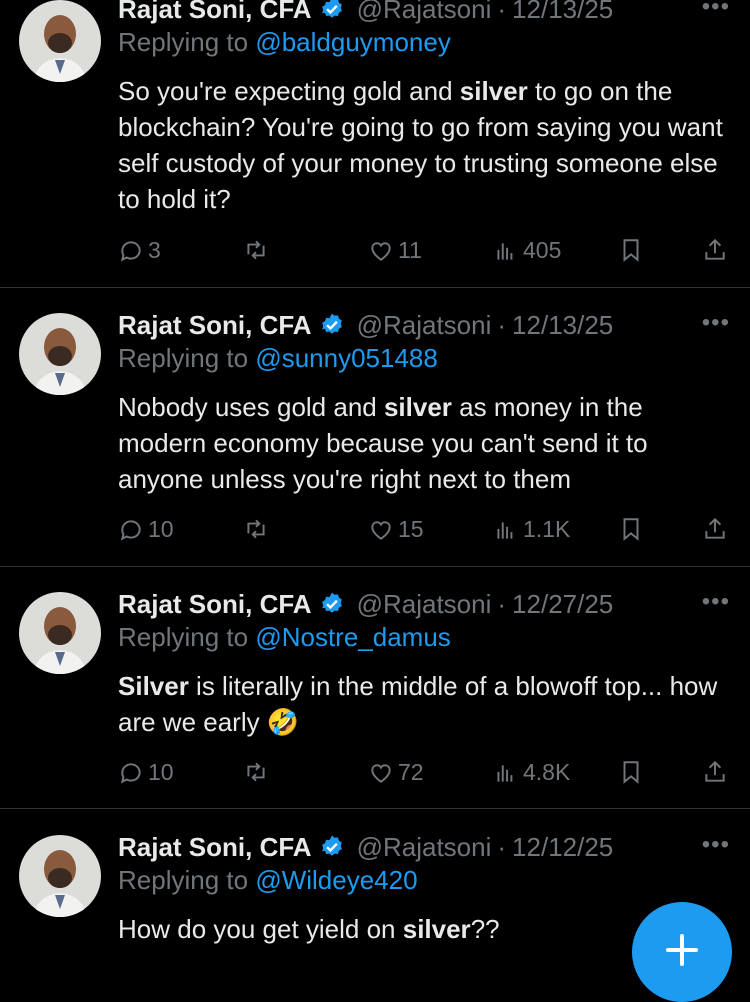 The width and height of the screenshot is (750, 1002). What do you see at coordinates (154, 250) in the screenshot?
I see `reply-count: 3` at bounding box center [154, 250].